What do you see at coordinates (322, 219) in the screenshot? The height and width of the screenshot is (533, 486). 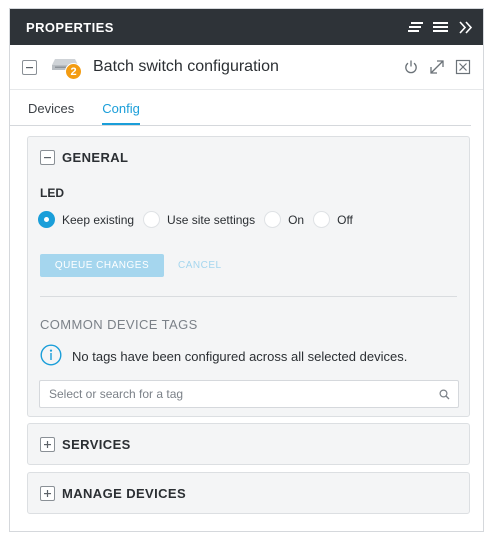 I see `radio-off` at bounding box center [322, 219].